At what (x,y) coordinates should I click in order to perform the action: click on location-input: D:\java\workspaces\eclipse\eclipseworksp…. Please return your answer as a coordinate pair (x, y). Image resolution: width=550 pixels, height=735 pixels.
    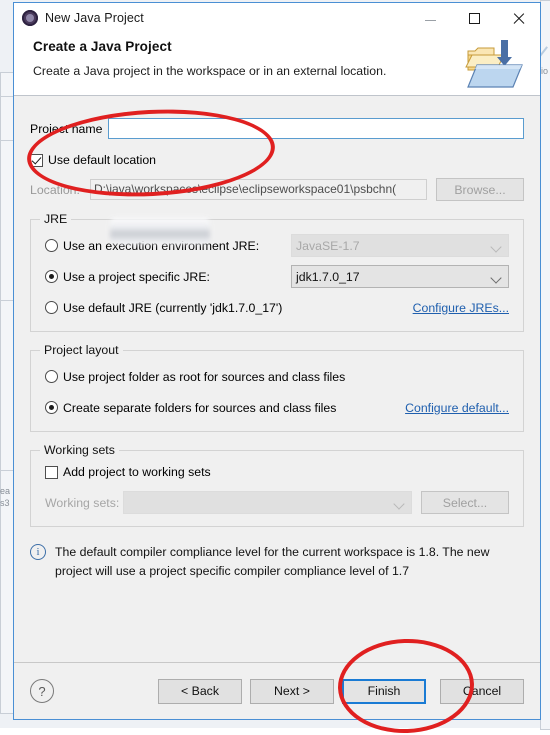
    Looking at the image, I should click on (258, 189).